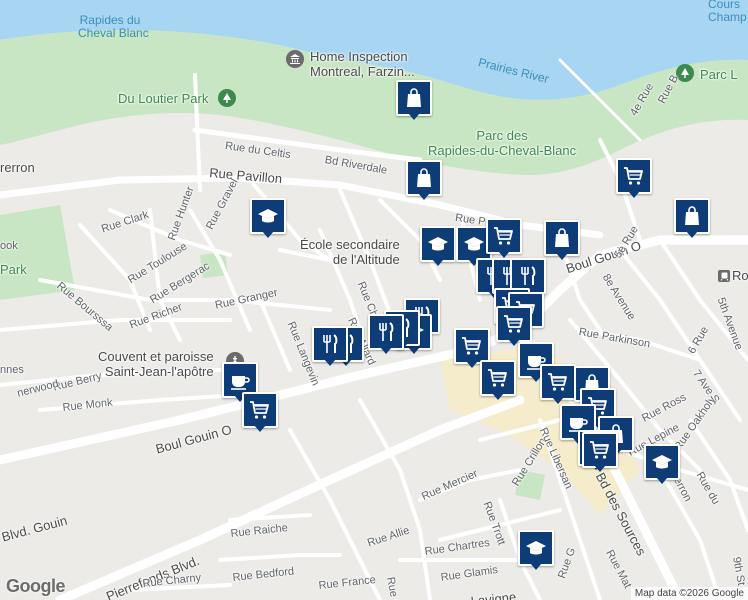 This screenshot has width=748, height=600. Describe the element at coordinates (9, 246) in the screenshot. I see `street-label: ook` at that location.